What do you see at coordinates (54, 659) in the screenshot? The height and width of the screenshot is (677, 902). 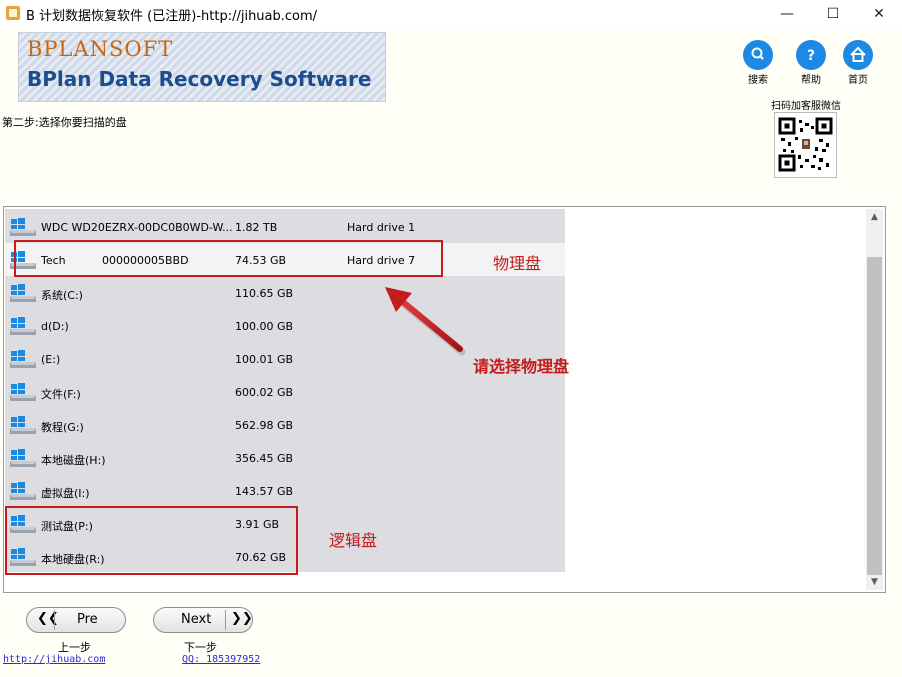 I see `website-link: http://jihuab.com` at bounding box center [54, 659].